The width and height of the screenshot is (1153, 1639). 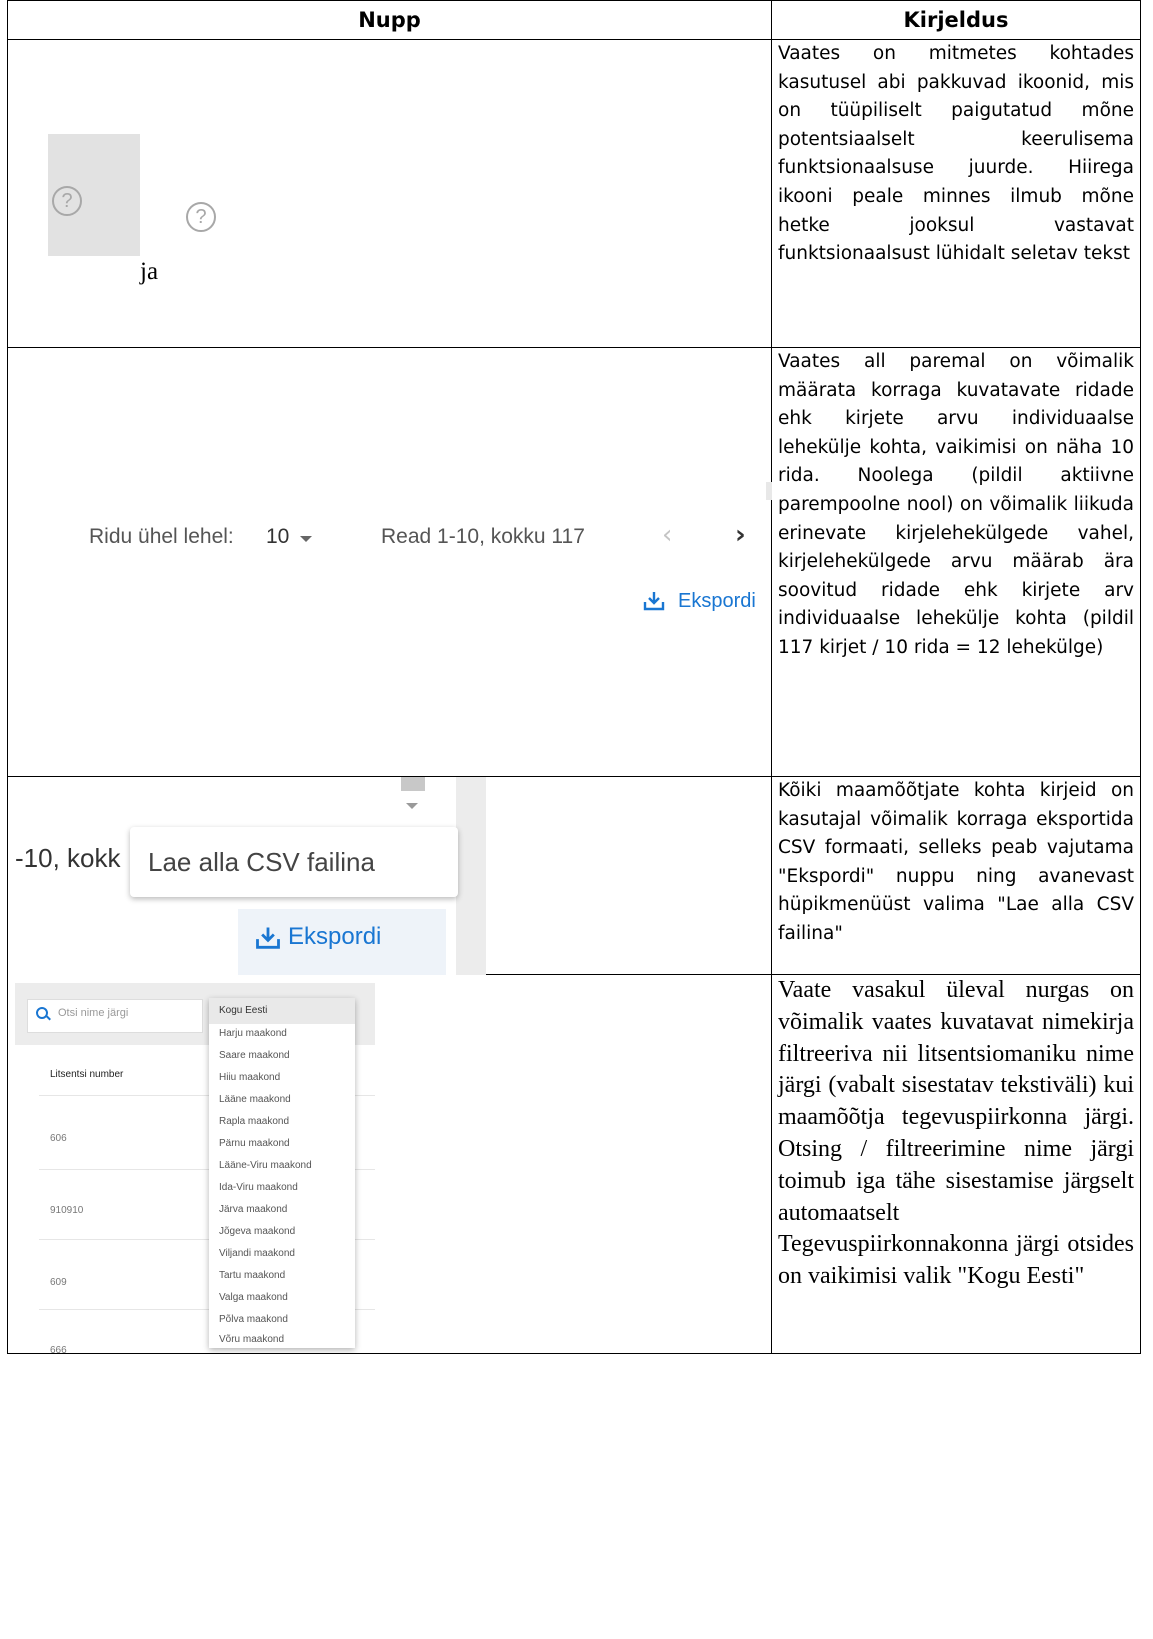 What do you see at coordinates (667, 535) in the screenshot?
I see `previous-page-icon: ‹` at bounding box center [667, 535].